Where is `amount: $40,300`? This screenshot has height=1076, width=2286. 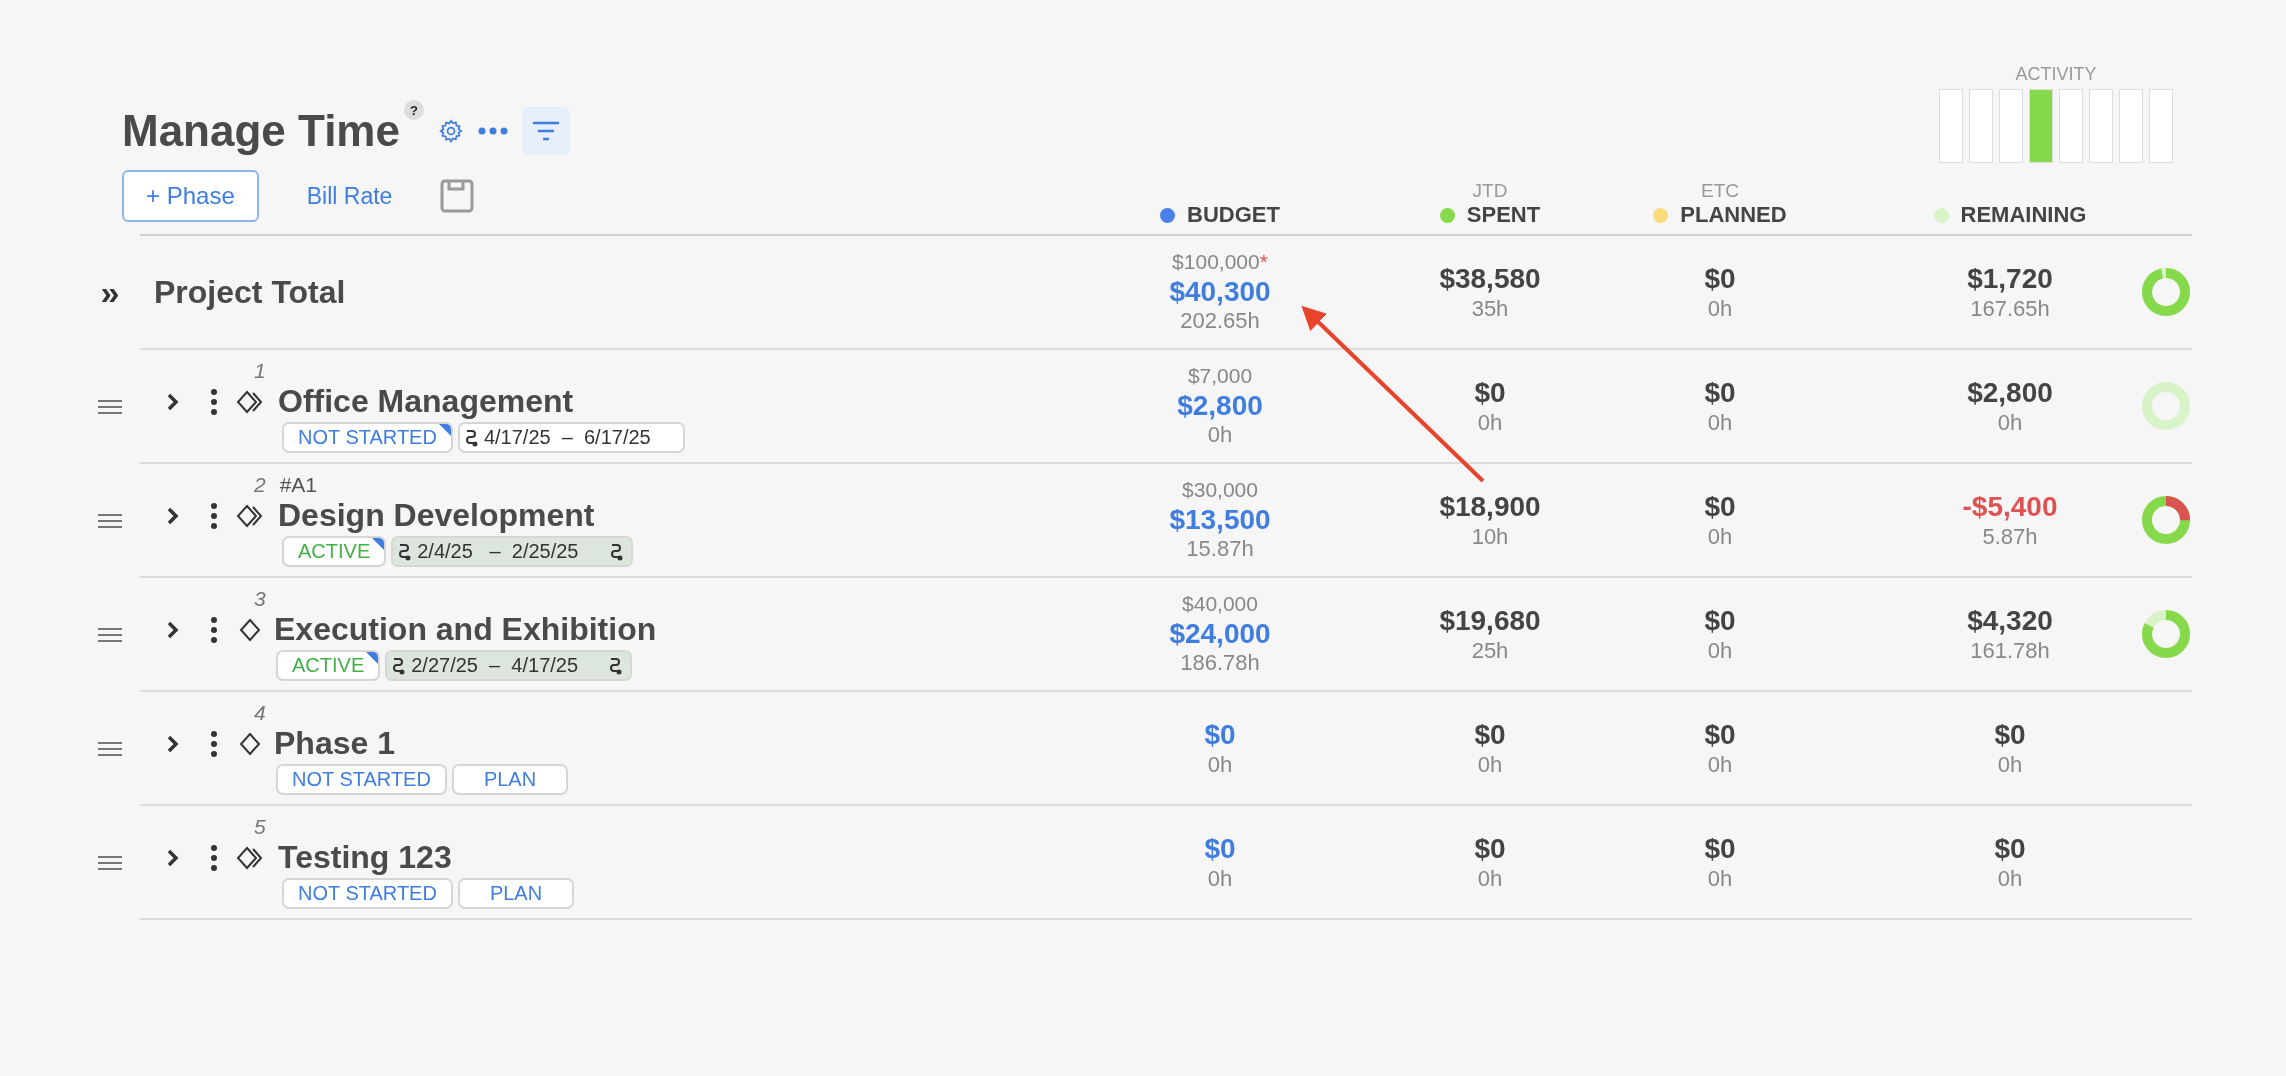
amount: $40,300 is located at coordinates (1220, 291).